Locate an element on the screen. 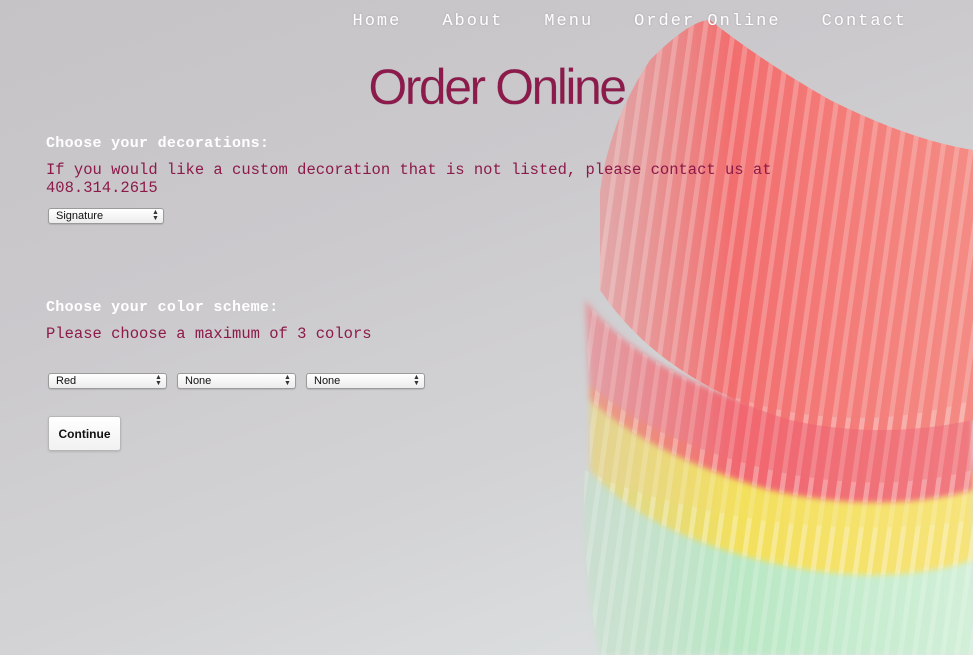 The image size is (973, 655). color-select-2: None ▲ ▼ is located at coordinates (236, 381).